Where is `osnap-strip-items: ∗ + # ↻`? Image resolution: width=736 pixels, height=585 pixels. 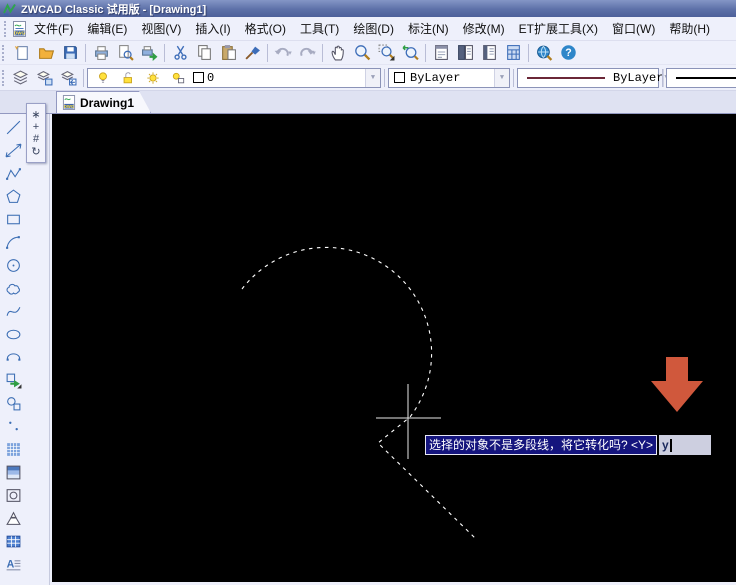 osnap-strip-items: ∗ + # ↻ is located at coordinates (35, 133).